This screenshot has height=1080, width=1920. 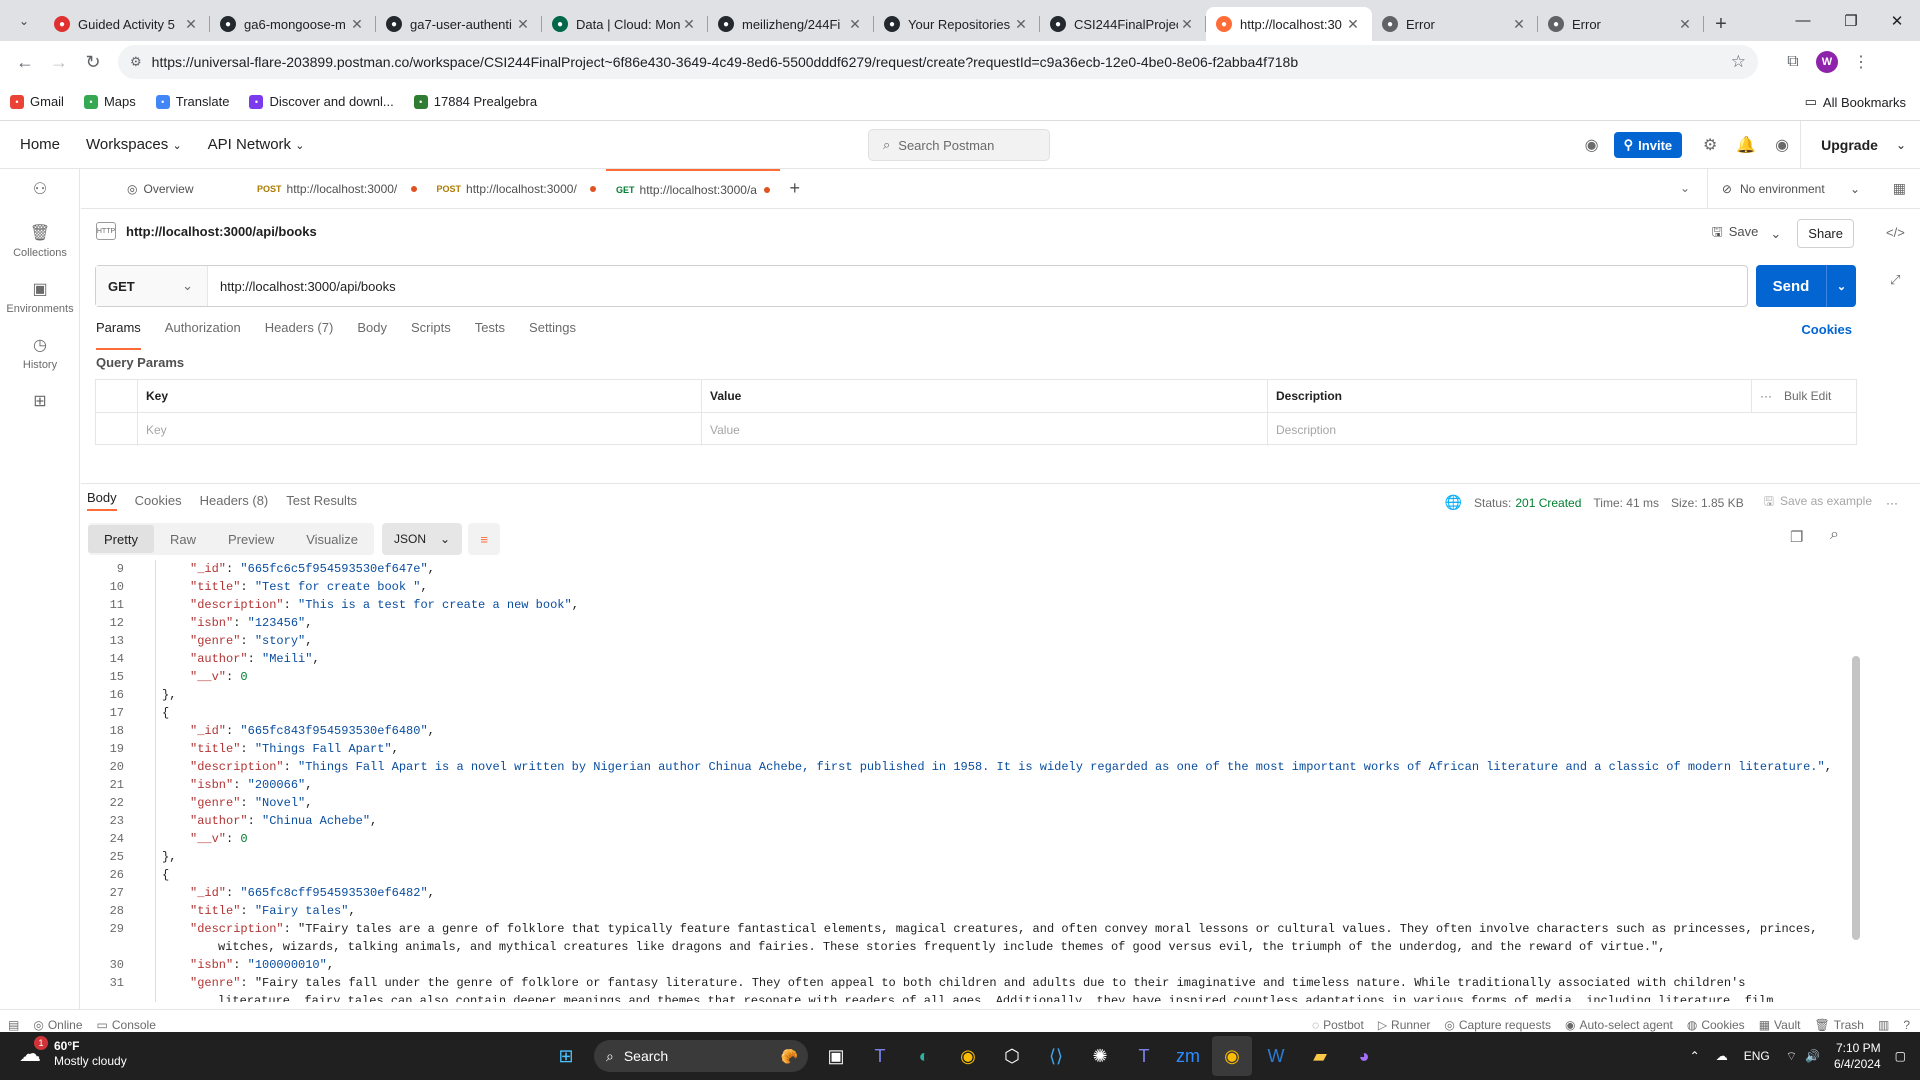 I want to click on online-status: ◎ Online, so click(x=57, y=1025).